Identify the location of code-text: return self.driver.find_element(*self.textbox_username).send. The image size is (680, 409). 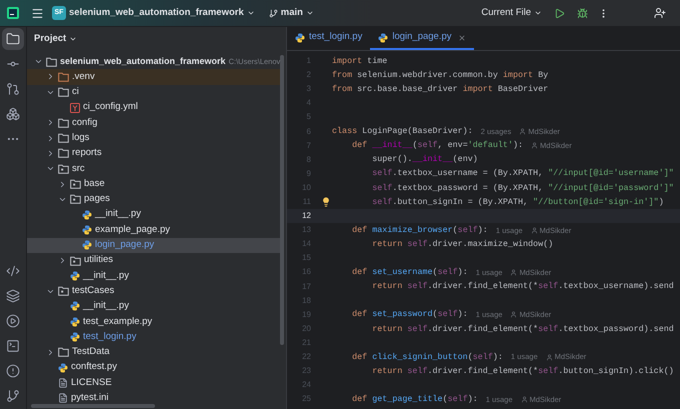
(522, 286).